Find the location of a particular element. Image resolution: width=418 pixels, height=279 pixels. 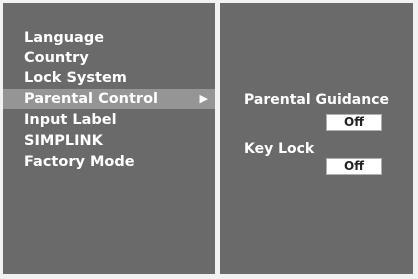

menu-item-input-label: Input Label is located at coordinates (109, 120).